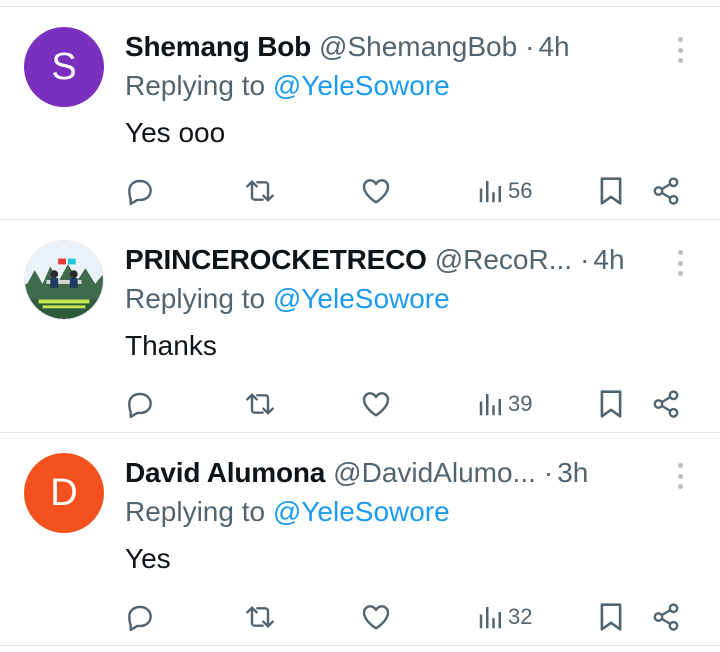  What do you see at coordinates (520, 403) in the screenshot?
I see `views-count: 39` at bounding box center [520, 403].